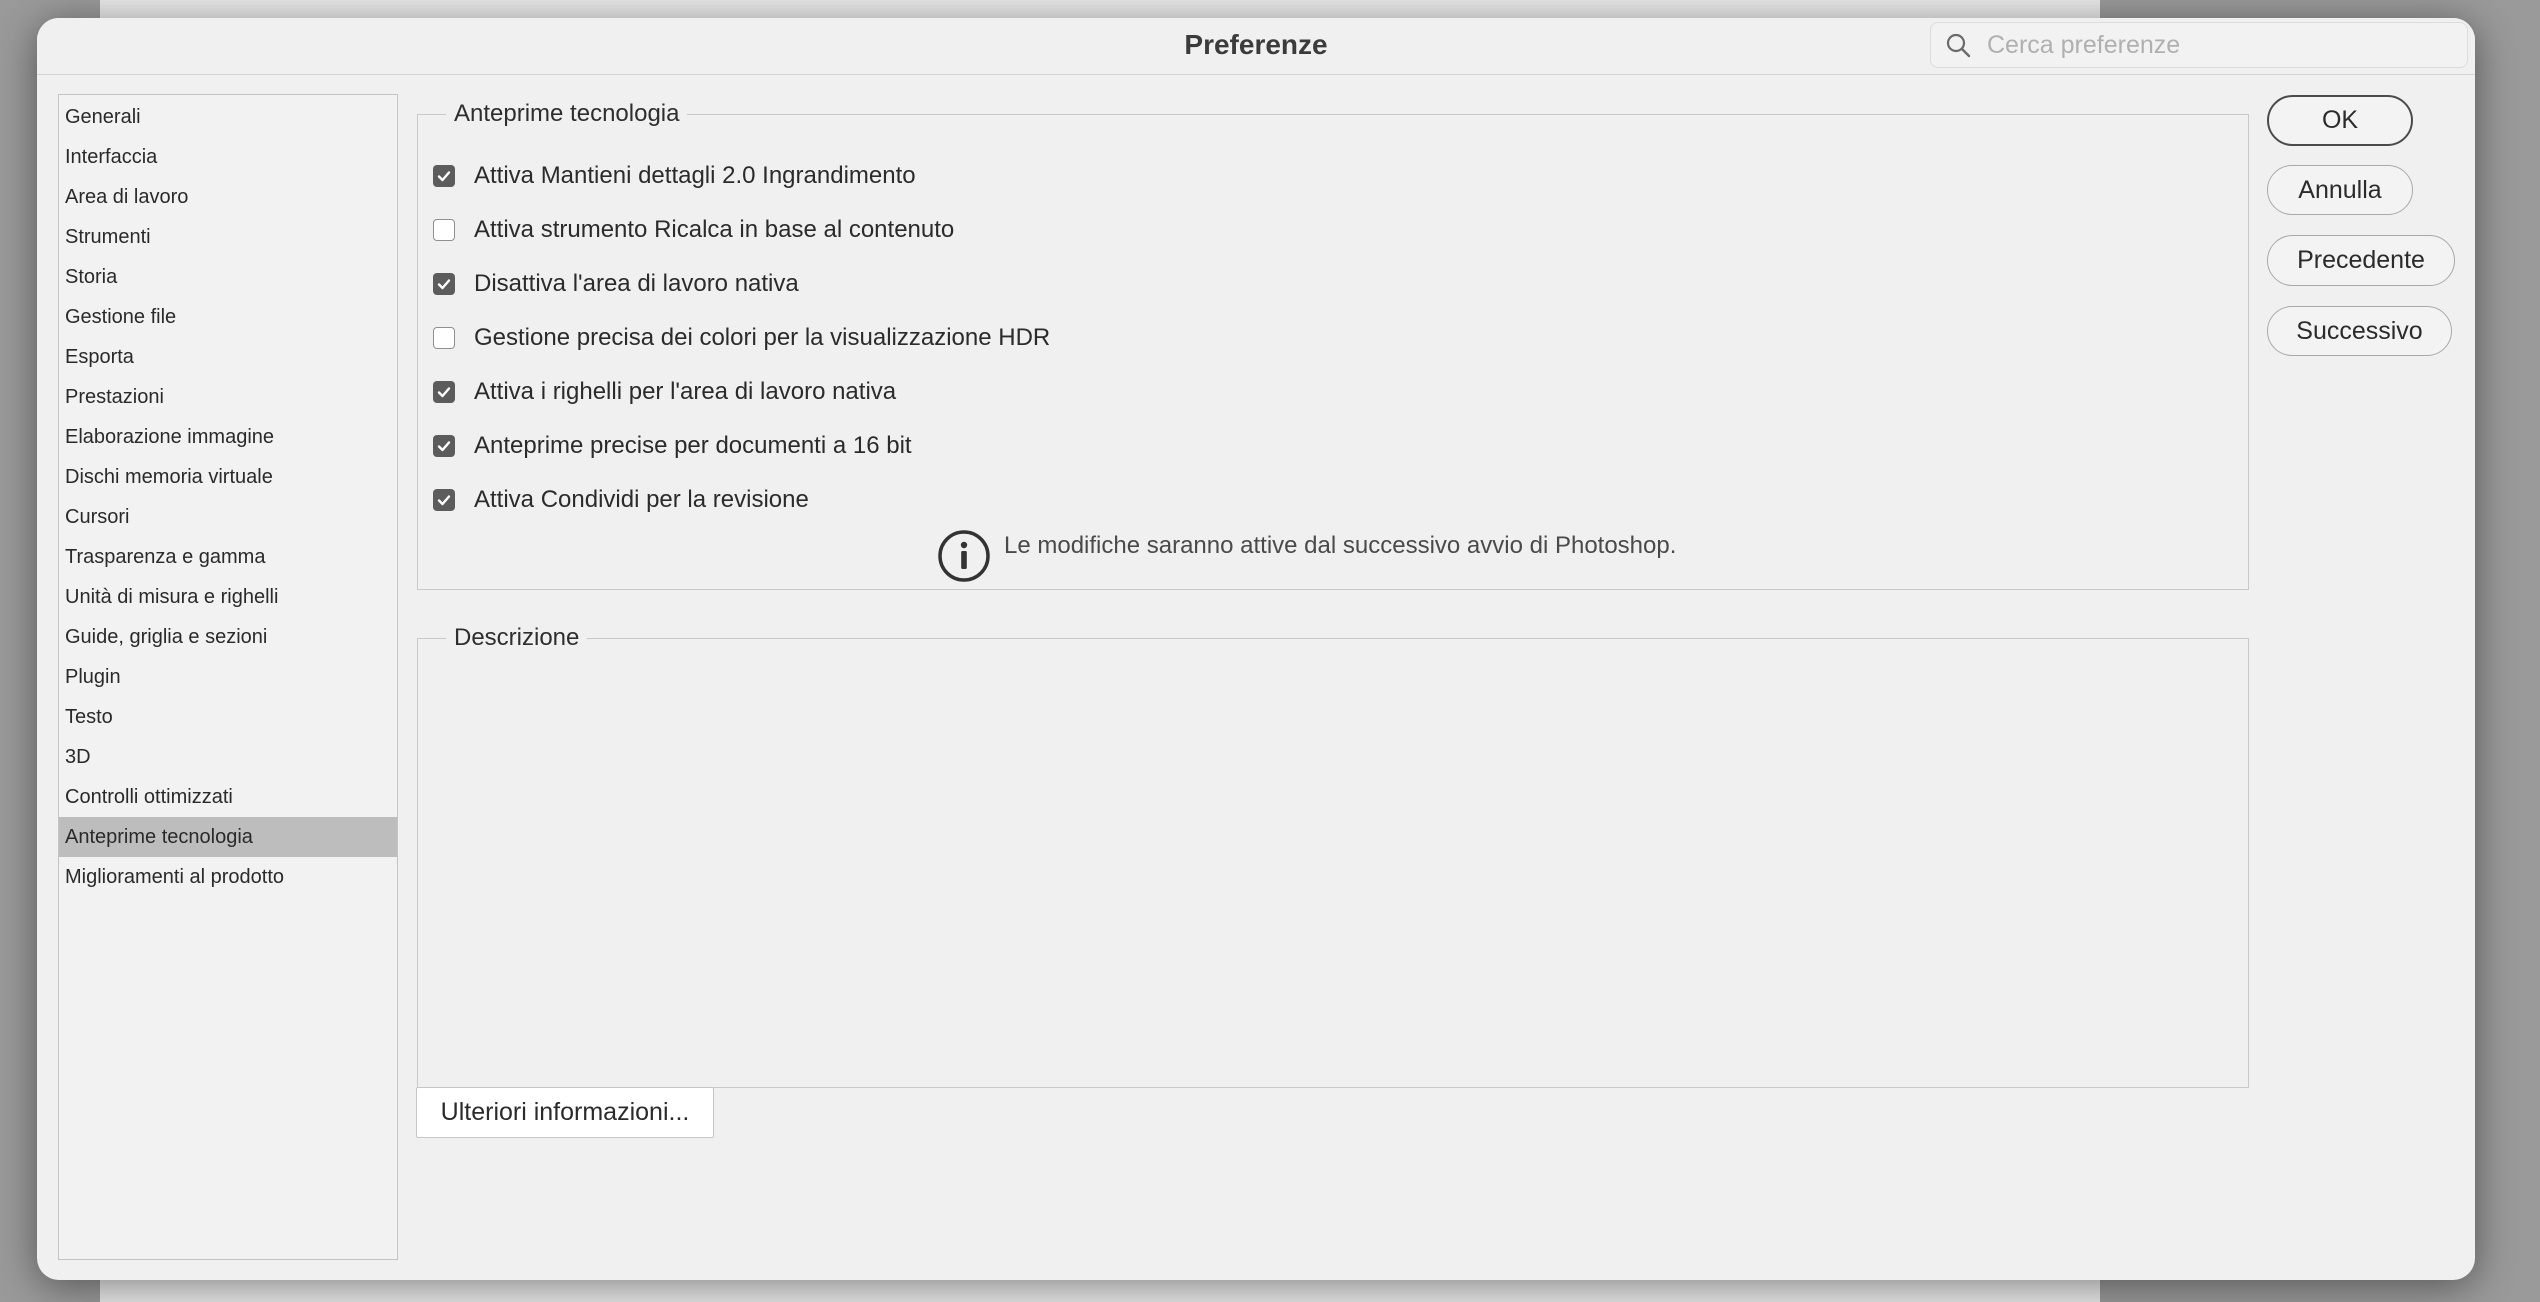  I want to click on option-row: Disattiva l'area di lavoro nativa, so click(608, 284).